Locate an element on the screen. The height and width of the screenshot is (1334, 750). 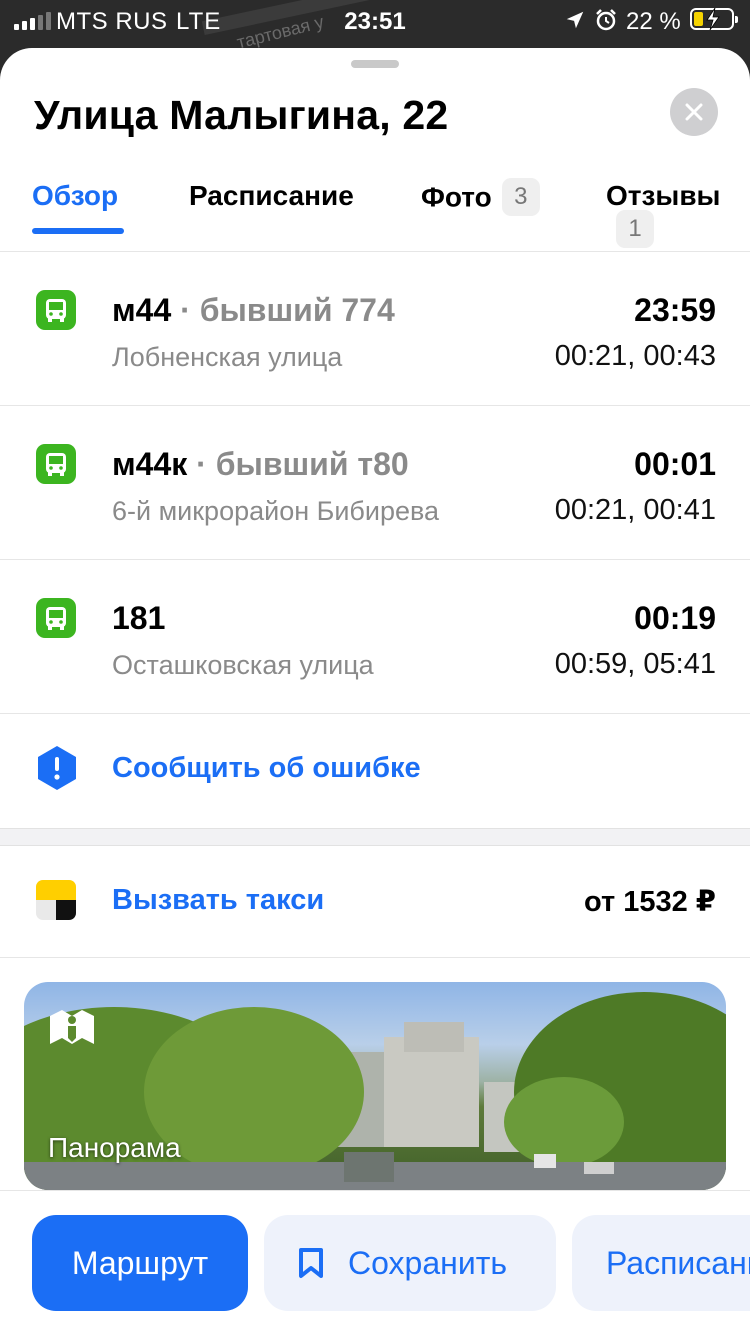
tab-label: Отзывы is located at coordinates (663, 195).